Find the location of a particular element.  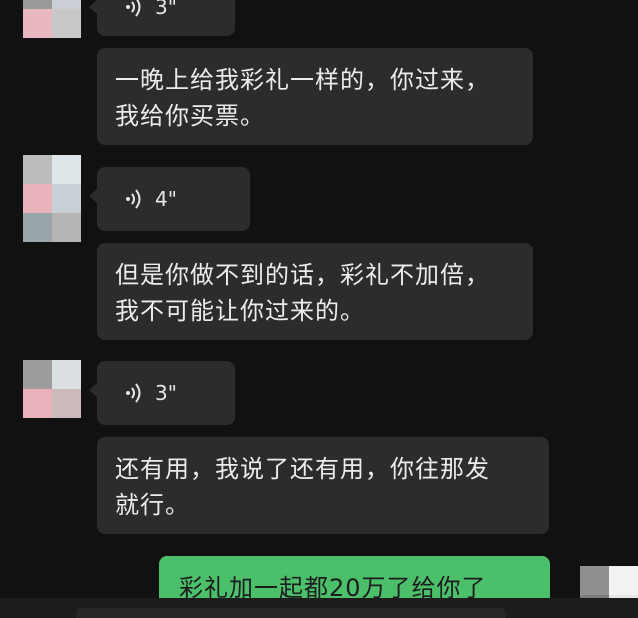

text-message: 但是你做不到的话，彩礼不加倍， 我不可能让你过来的。 is located at coordinates (315, 291).